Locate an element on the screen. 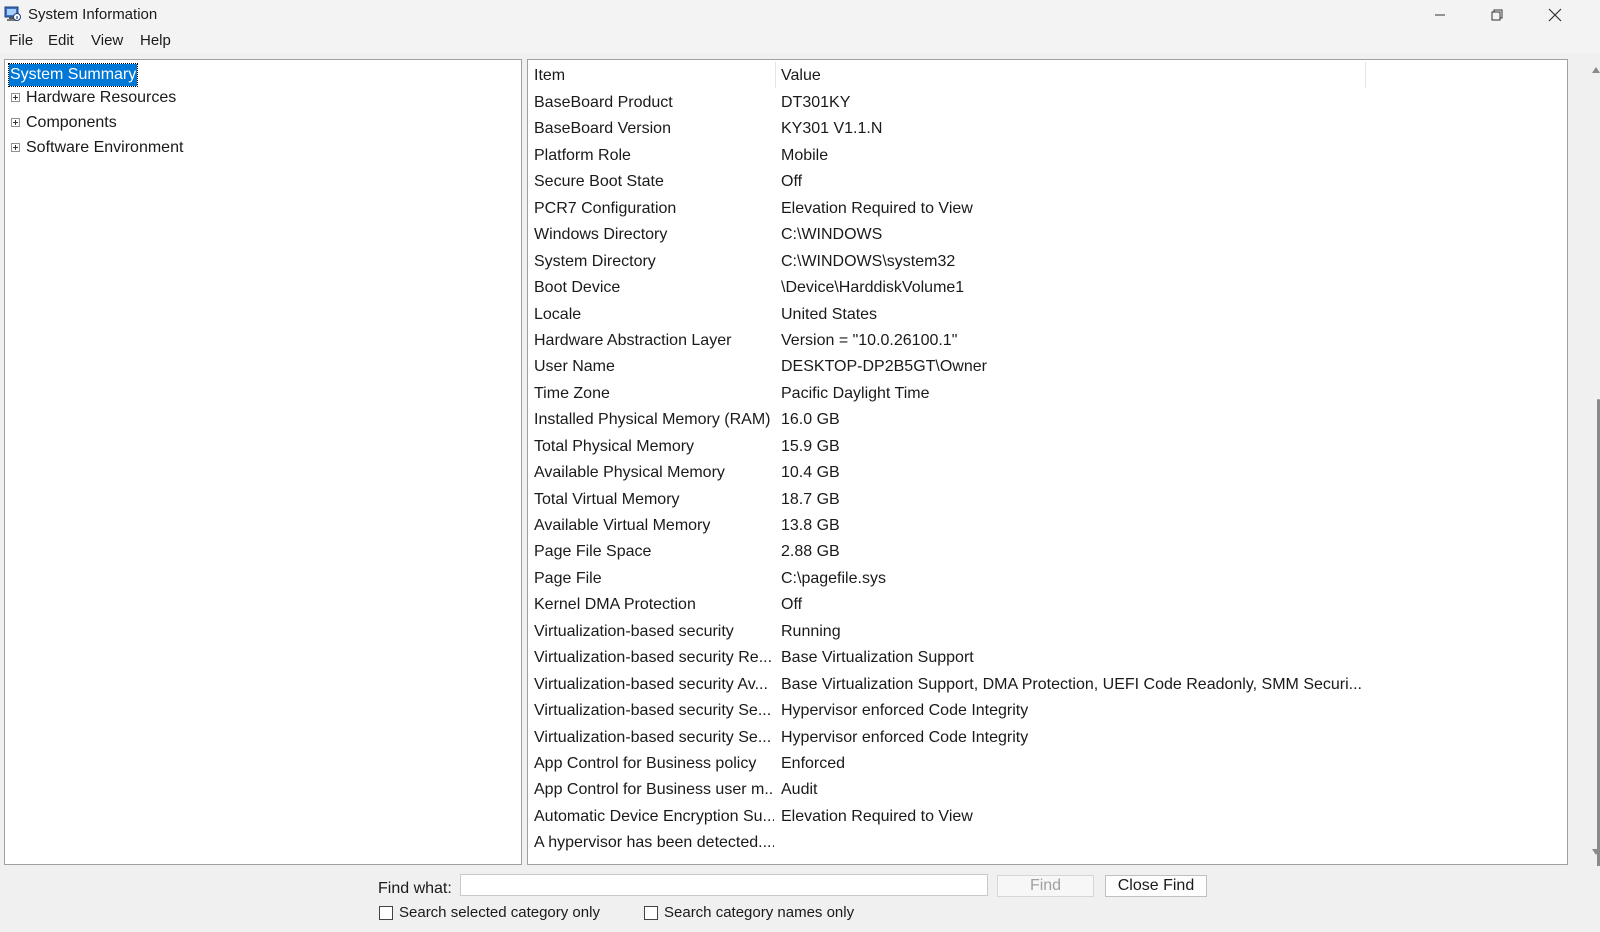 The image size is (1600, 932). search-selected-category-checkbox is located at coordinates (386, 913).